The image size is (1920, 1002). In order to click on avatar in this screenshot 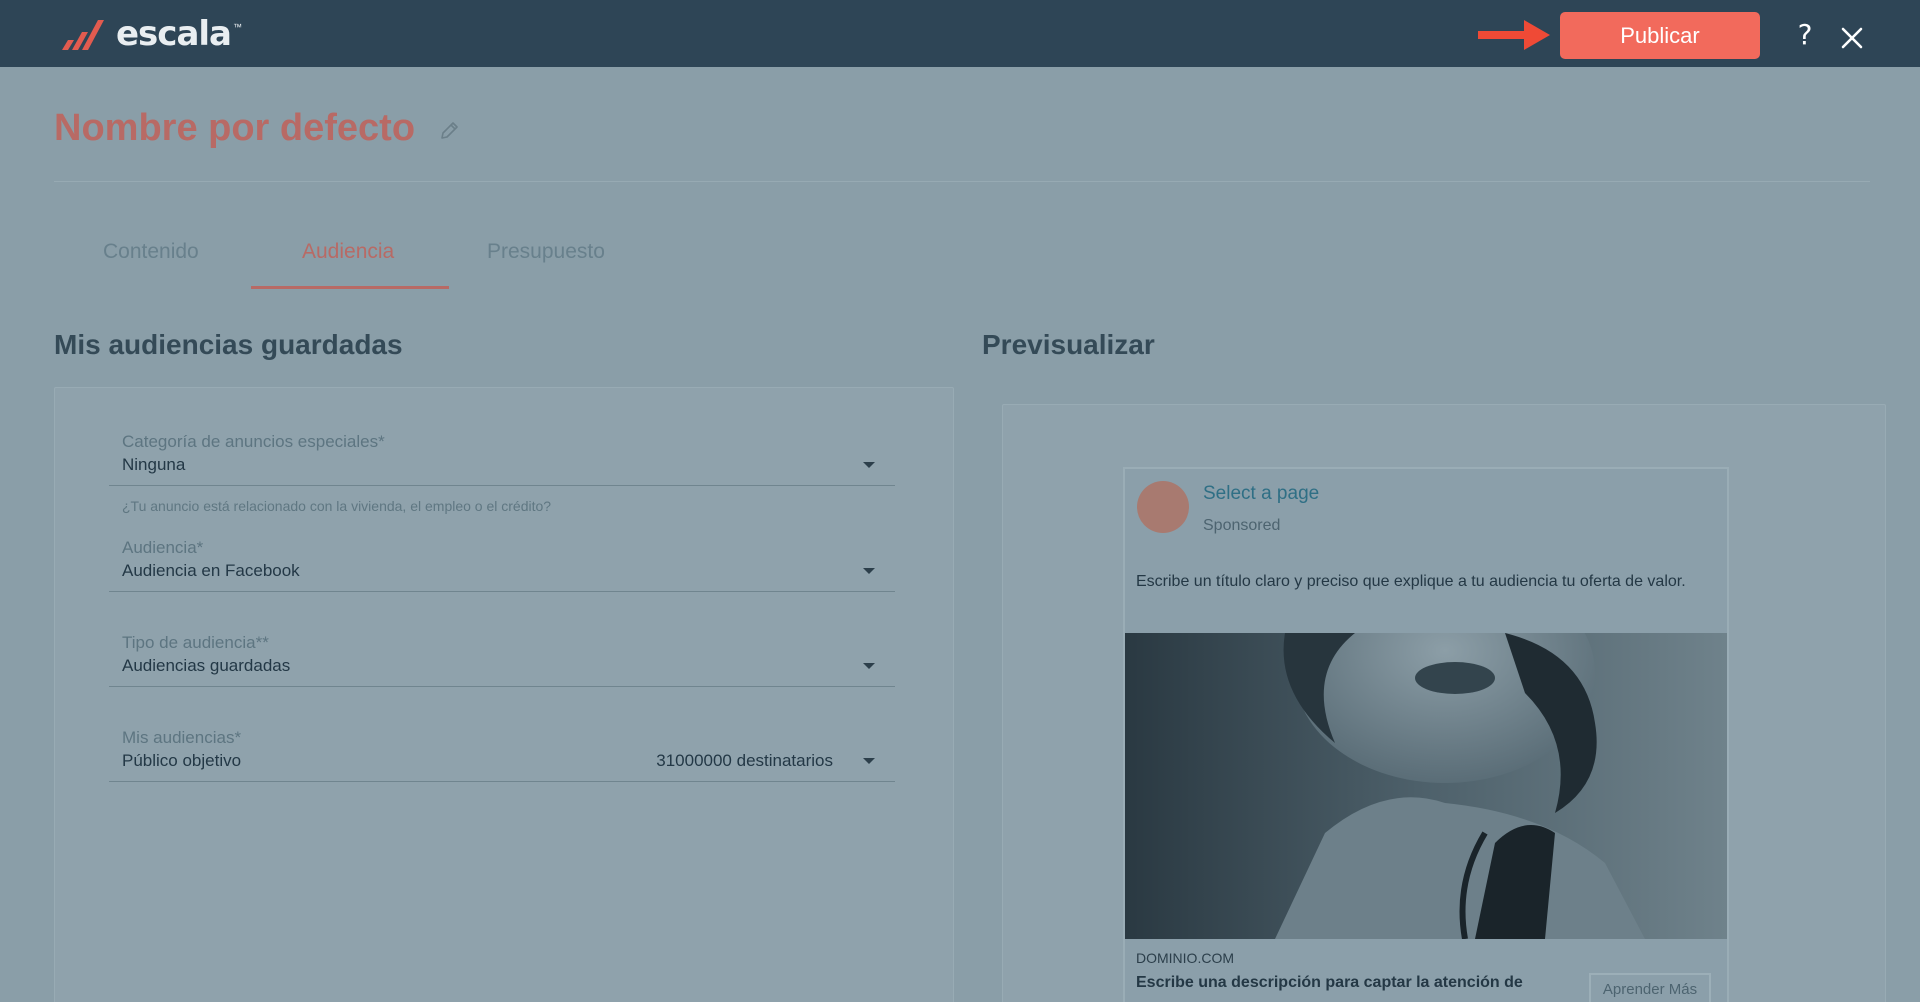, I will do `click(1163, 507)`.